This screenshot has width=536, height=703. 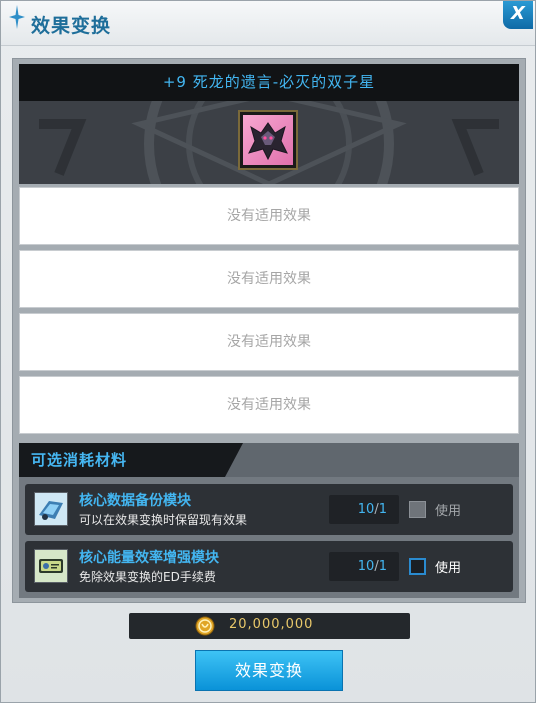 I want to click on window-title: 效果变换, so click(x=71, y=26).